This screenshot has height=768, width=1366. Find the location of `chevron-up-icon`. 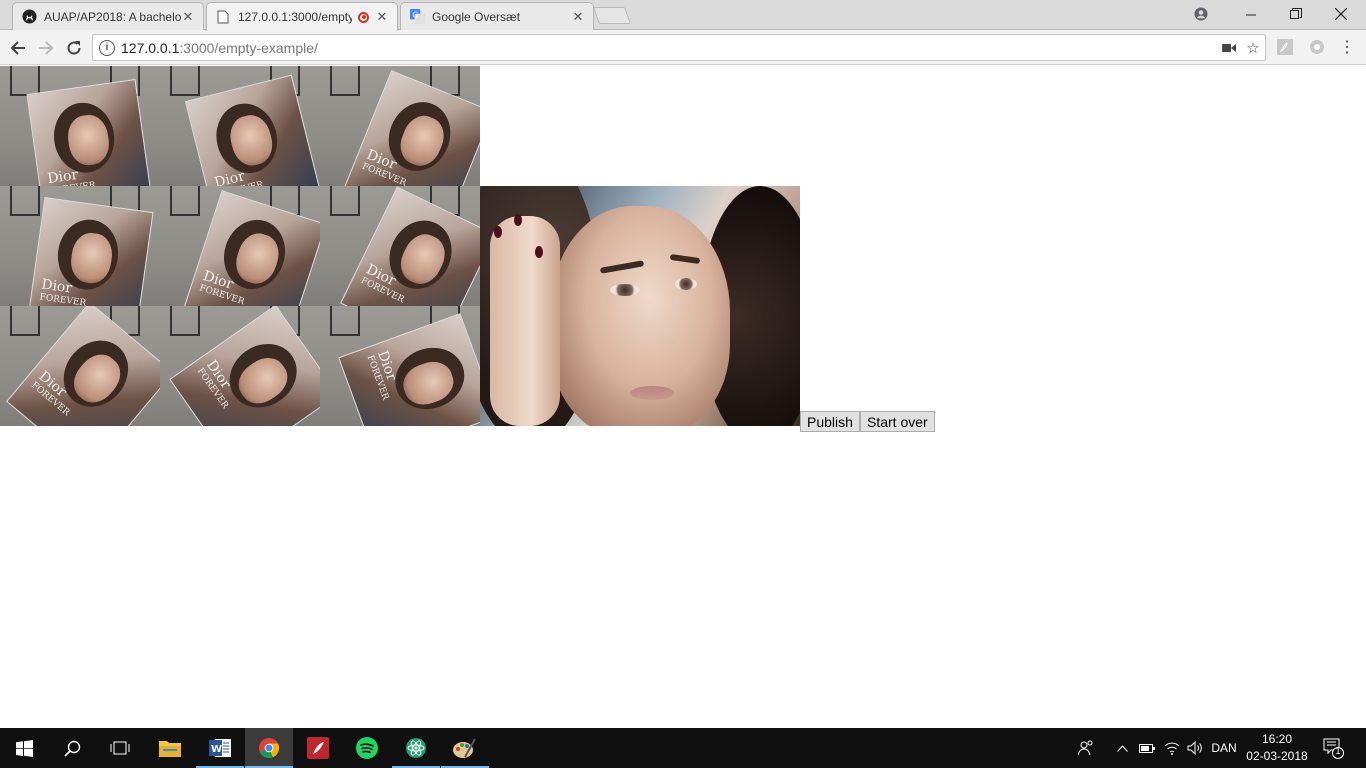

chevron-up-icon is located at coordinates (1122, 748).